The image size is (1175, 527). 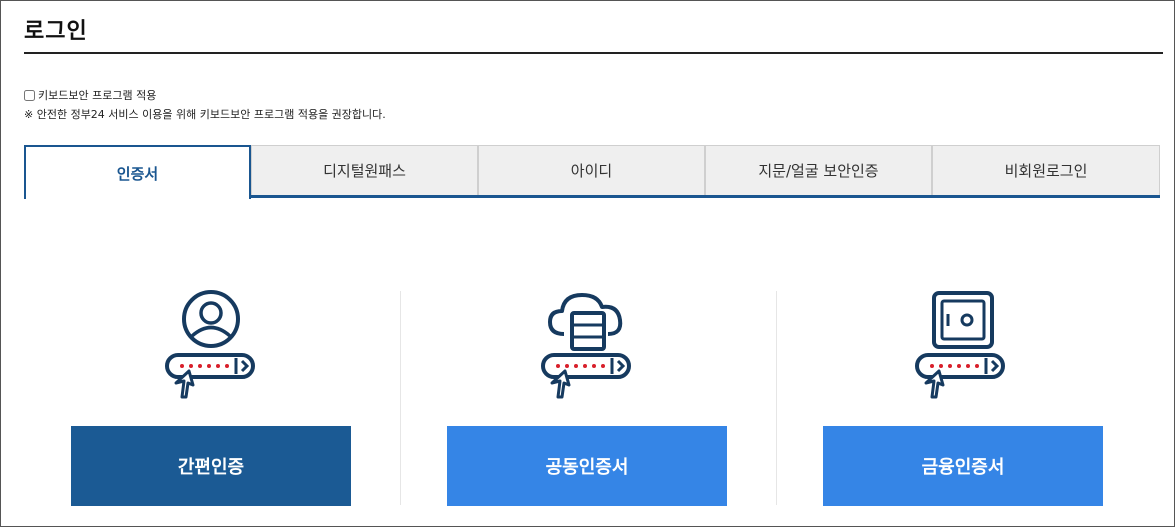 What do you see at coordinates (587, 466) in the screenshot?
I see `joint-certificate-button: 공동인증서` at bounding box center [587, 466].